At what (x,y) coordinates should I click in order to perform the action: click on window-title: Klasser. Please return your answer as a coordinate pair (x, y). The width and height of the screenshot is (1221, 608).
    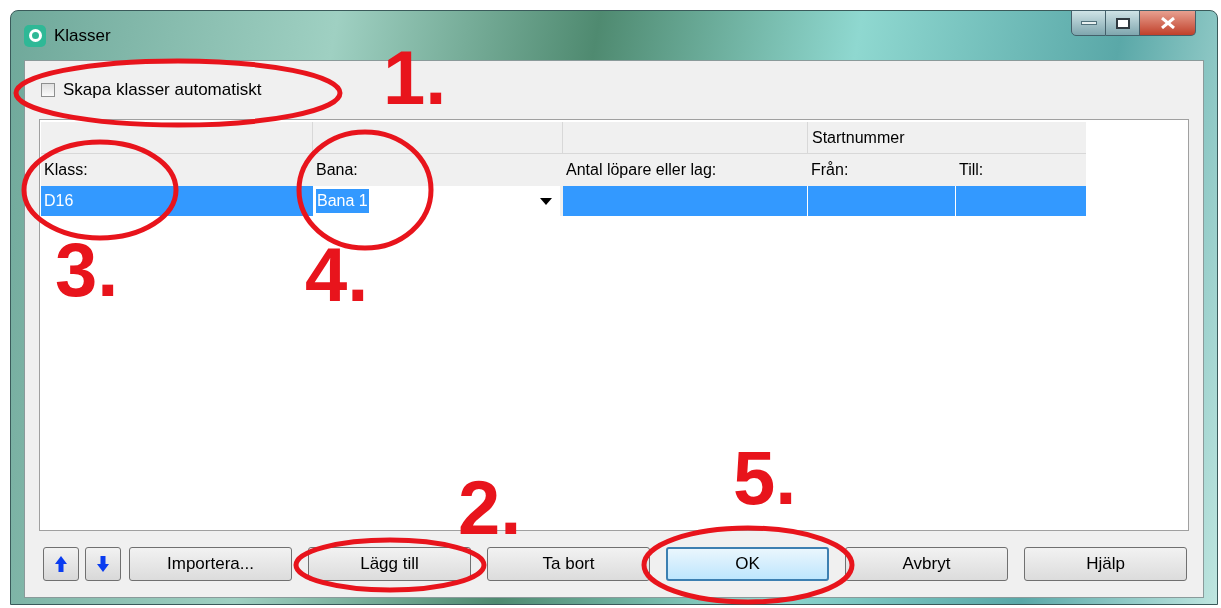
    Looking at the image, I should click on (82, 35).